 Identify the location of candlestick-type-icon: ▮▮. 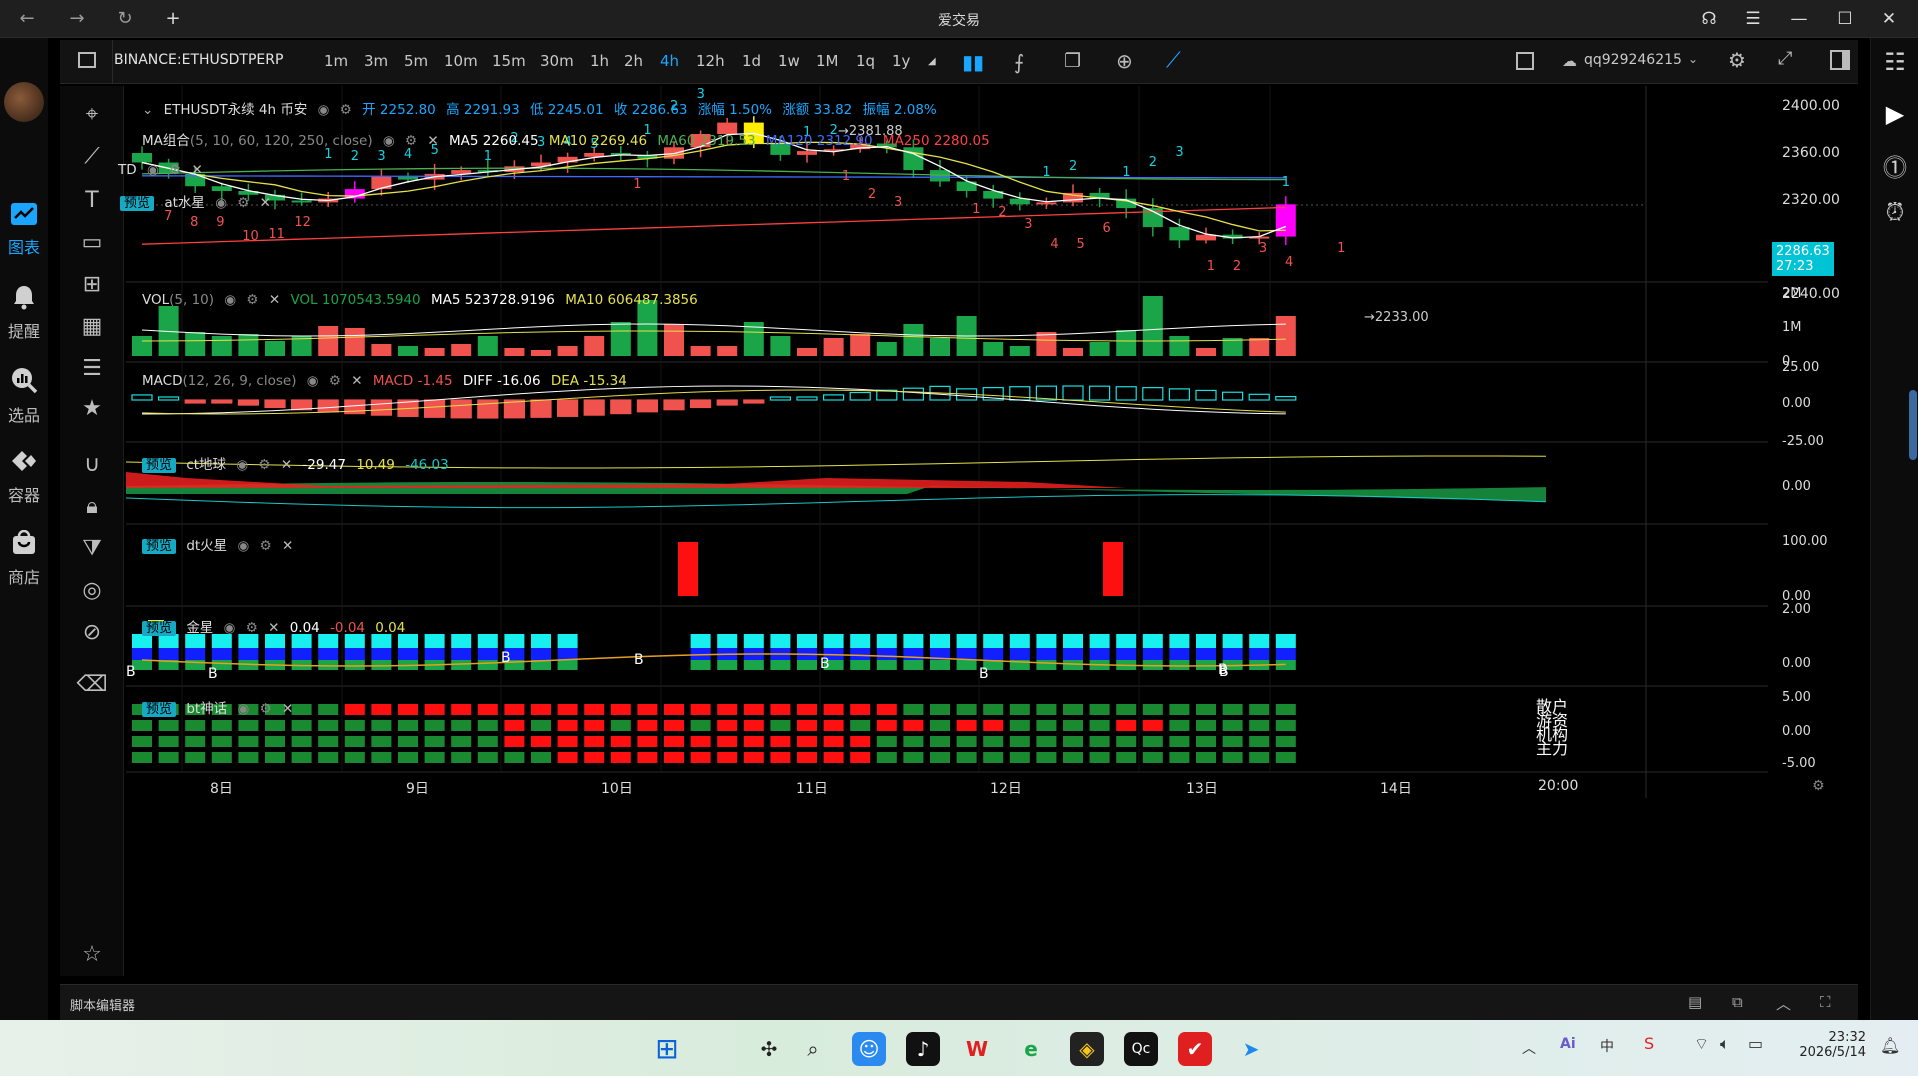
(973, 62).